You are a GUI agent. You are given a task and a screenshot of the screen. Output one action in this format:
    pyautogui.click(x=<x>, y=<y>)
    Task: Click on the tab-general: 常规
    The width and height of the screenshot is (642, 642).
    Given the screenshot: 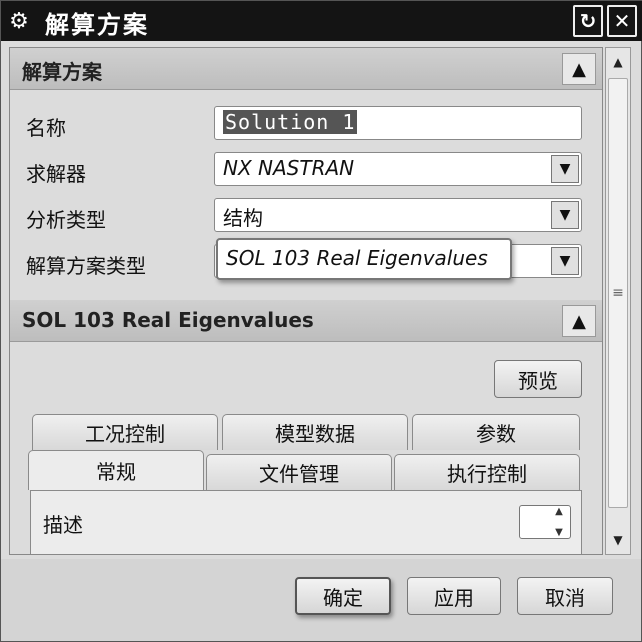 What is the action you would take?
    pyautogui.click(x=116, y=470)
    